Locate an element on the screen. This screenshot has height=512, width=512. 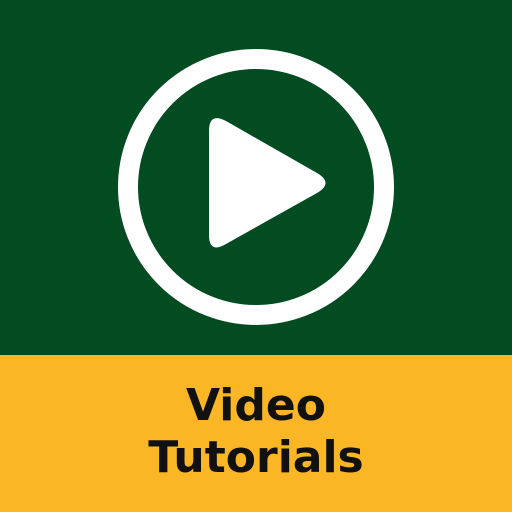
caption-line-2: Tutorials is located at coordinates (256, 457).